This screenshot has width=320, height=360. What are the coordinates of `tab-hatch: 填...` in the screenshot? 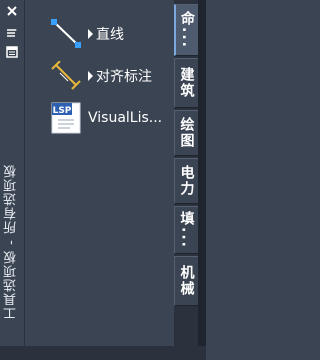 It's located at (186, 230).